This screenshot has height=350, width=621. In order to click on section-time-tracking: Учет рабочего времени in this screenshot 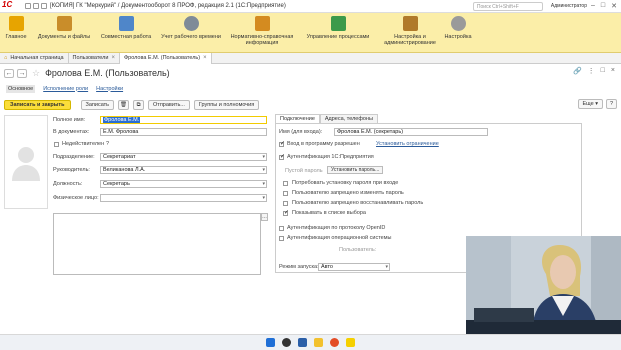, I will do `click(191, 32)`.